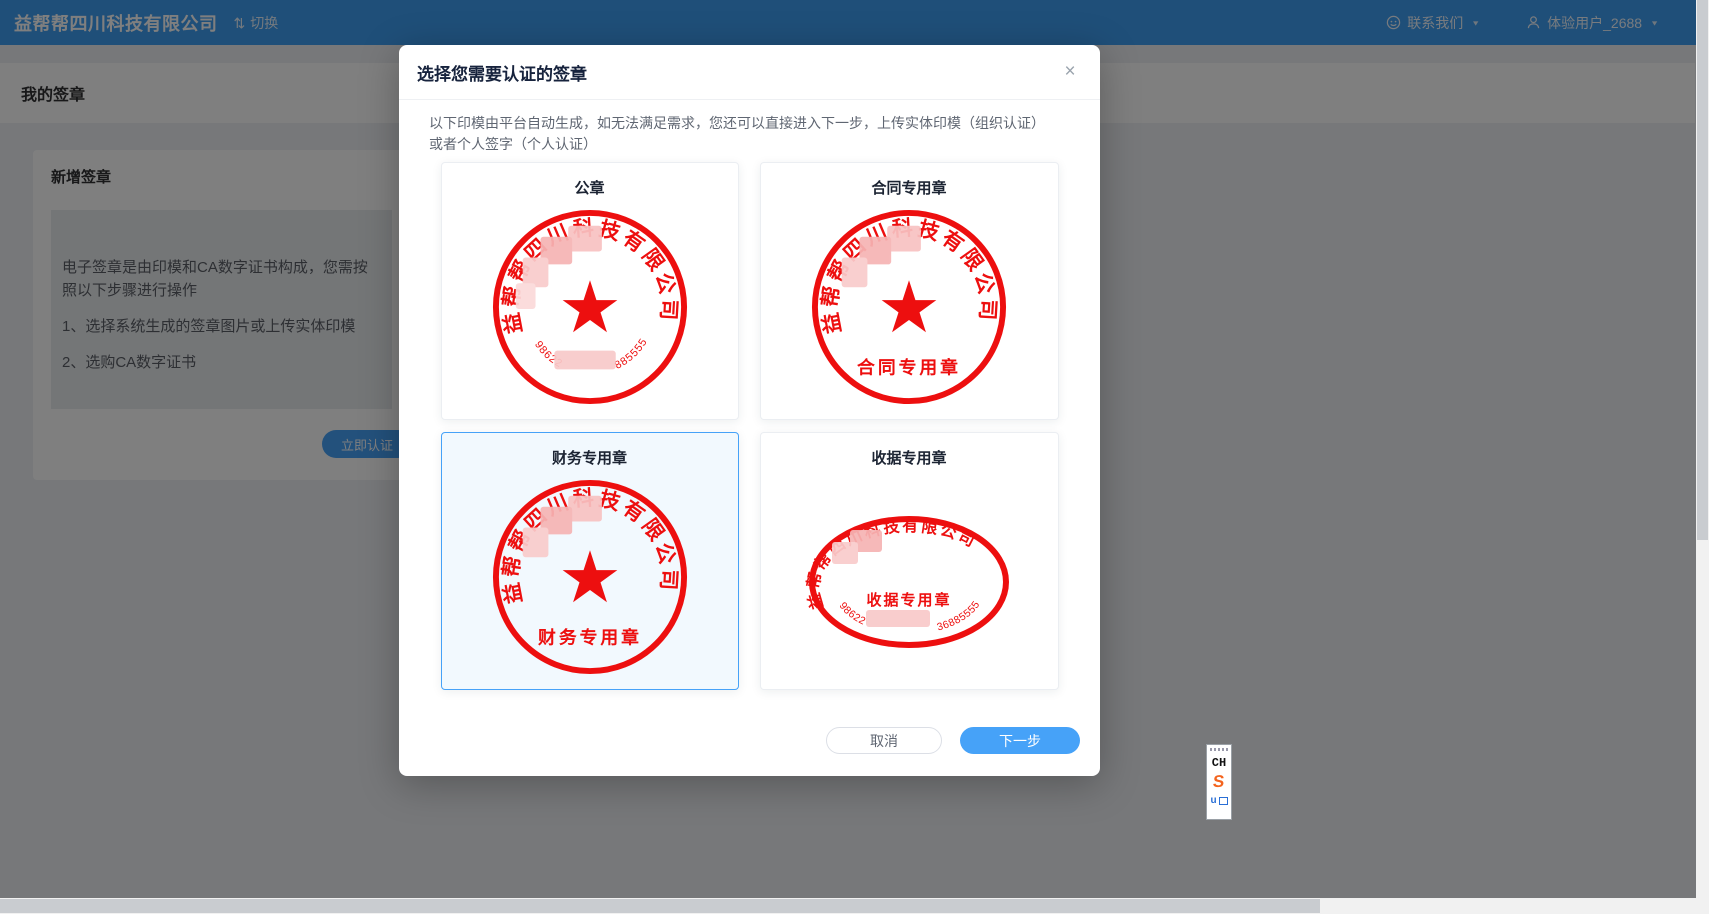  I want to click on svg-text: 合同专用章, so click(909, 366).